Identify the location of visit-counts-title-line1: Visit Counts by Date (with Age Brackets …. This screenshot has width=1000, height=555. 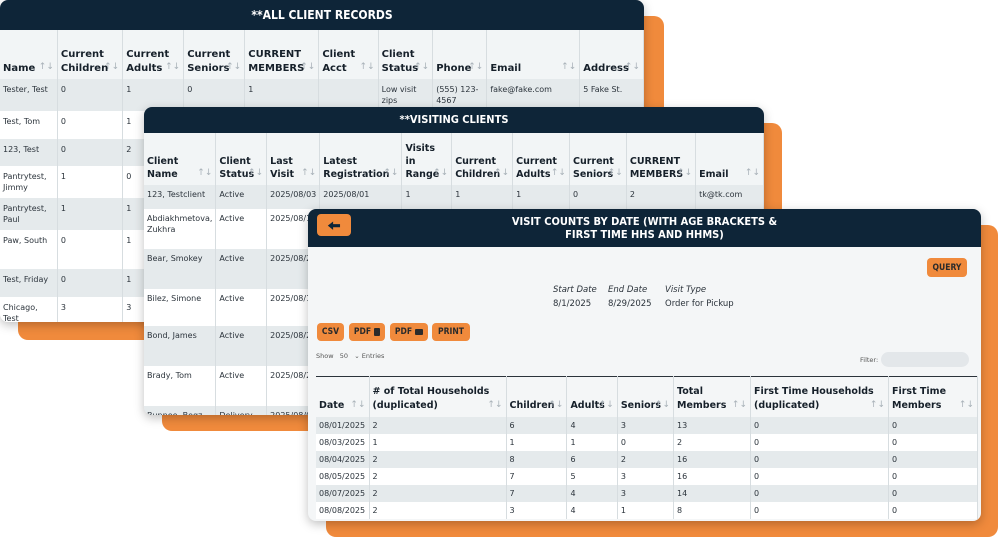
(644, 221).